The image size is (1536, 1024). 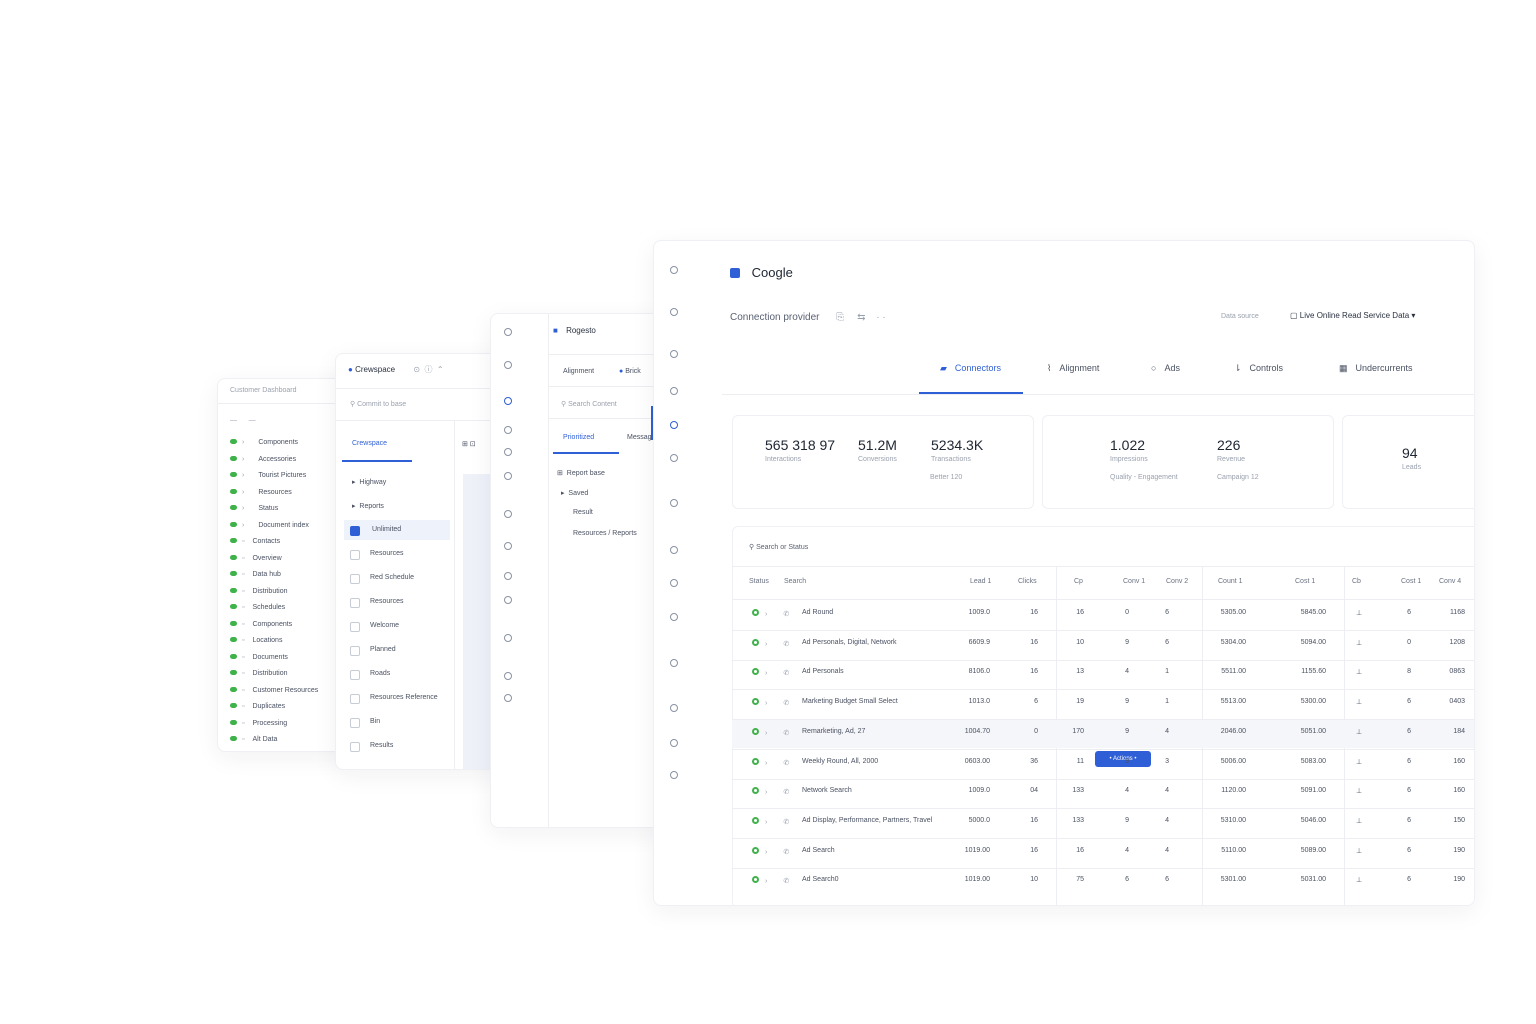 What do you see at coordinates (1134, 581) in the screenshot?
I see `column-header: Conv 1` at bounding box center [1134, 581].